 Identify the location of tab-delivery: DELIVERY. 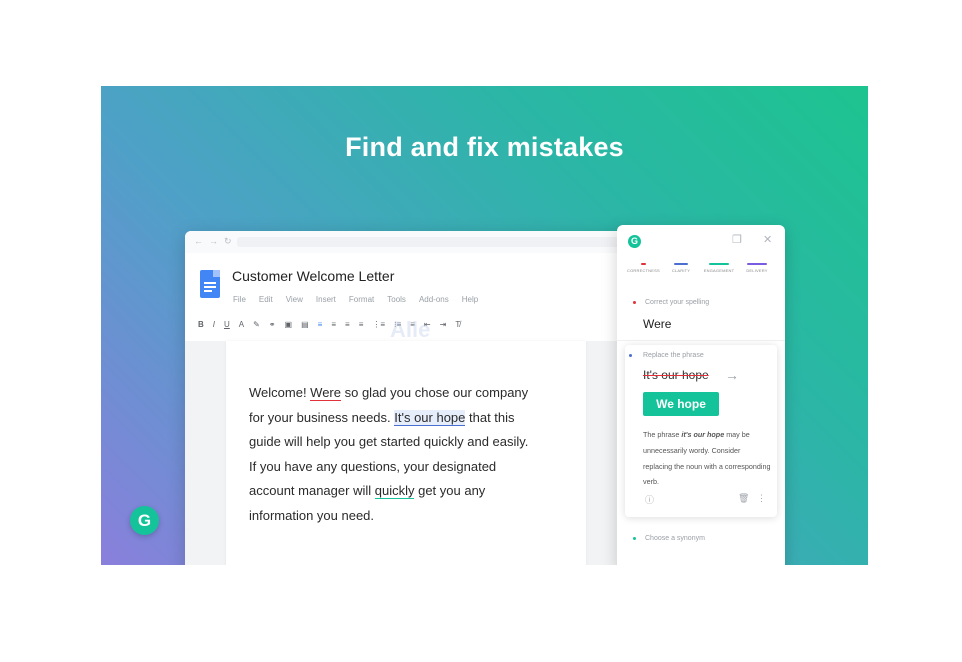
(757, 268).